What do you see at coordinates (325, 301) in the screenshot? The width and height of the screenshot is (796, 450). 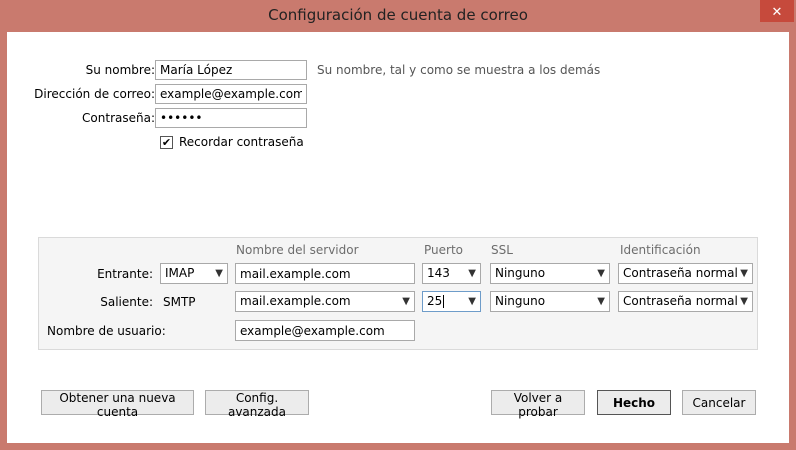 I see `outgoing-hostname-select: mail.example.com ▼` at bounding box center [325, 301].